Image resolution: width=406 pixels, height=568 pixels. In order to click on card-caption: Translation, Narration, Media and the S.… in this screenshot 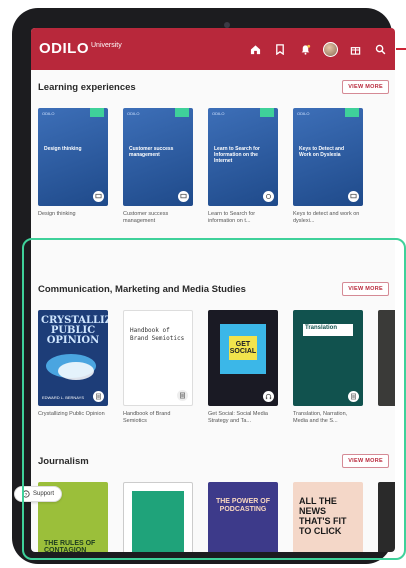, I will do `click(320, 417)`.